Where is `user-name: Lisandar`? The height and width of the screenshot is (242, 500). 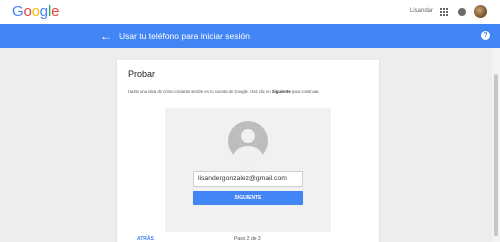 user-name: Lisandar is located at coordinates (421, 11).